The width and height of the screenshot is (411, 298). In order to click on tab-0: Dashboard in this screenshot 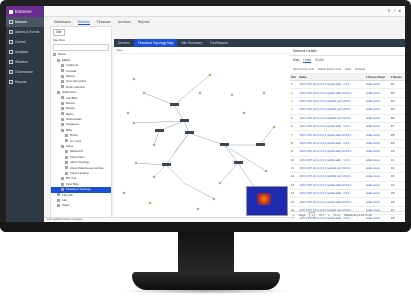, I will do `click(62, 22)`.